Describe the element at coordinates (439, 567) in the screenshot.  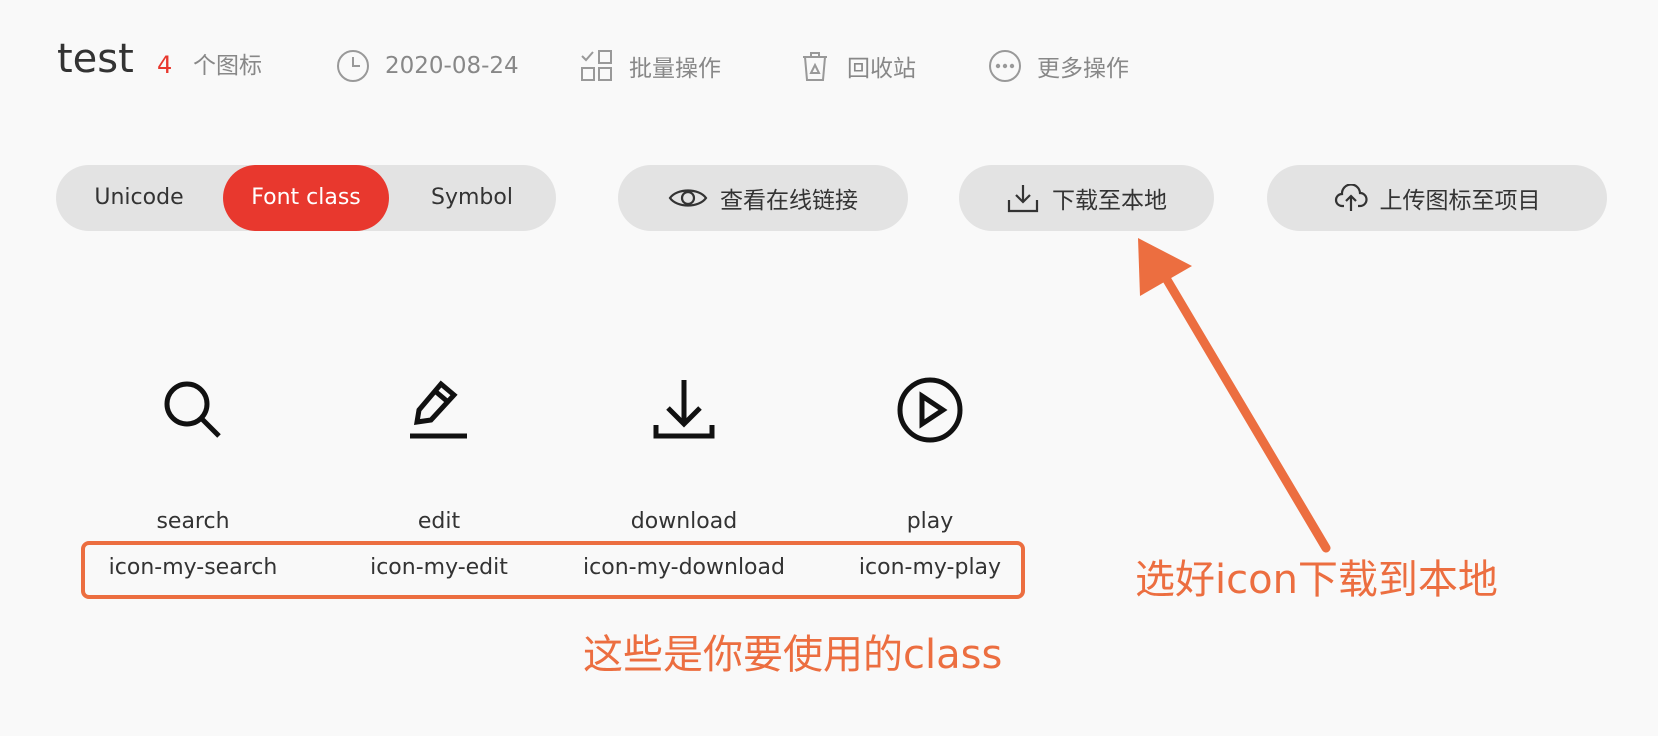
I see `icon-class-edit: icon-my-edit` at that location.